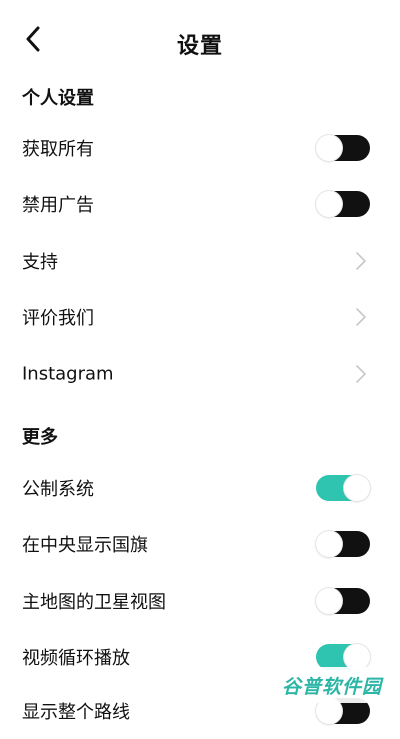 The width and height of the screenshot is (400, 739). What do you see at coordinates (343, 601) in the screenshot?
I see `satellite-view-toggle` at bounding box center [343, 601].